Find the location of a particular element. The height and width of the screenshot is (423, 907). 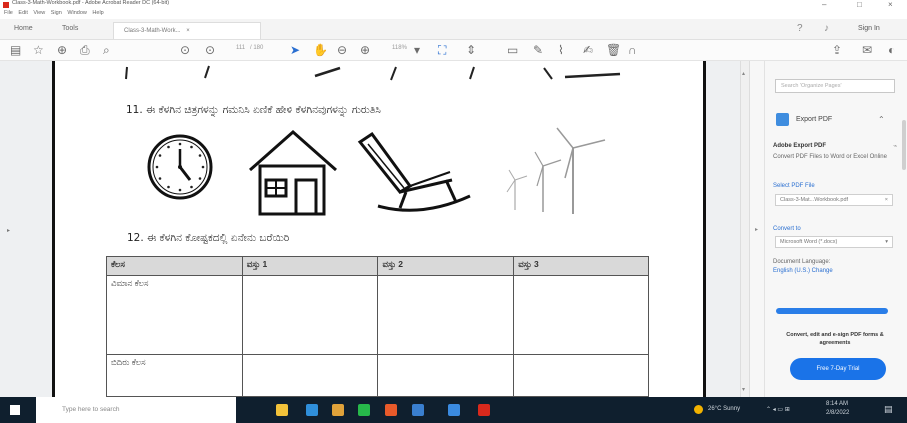

table-cell: ಬಿದಿರು ಕೆಲಸ is located at coordinates (174, 375).